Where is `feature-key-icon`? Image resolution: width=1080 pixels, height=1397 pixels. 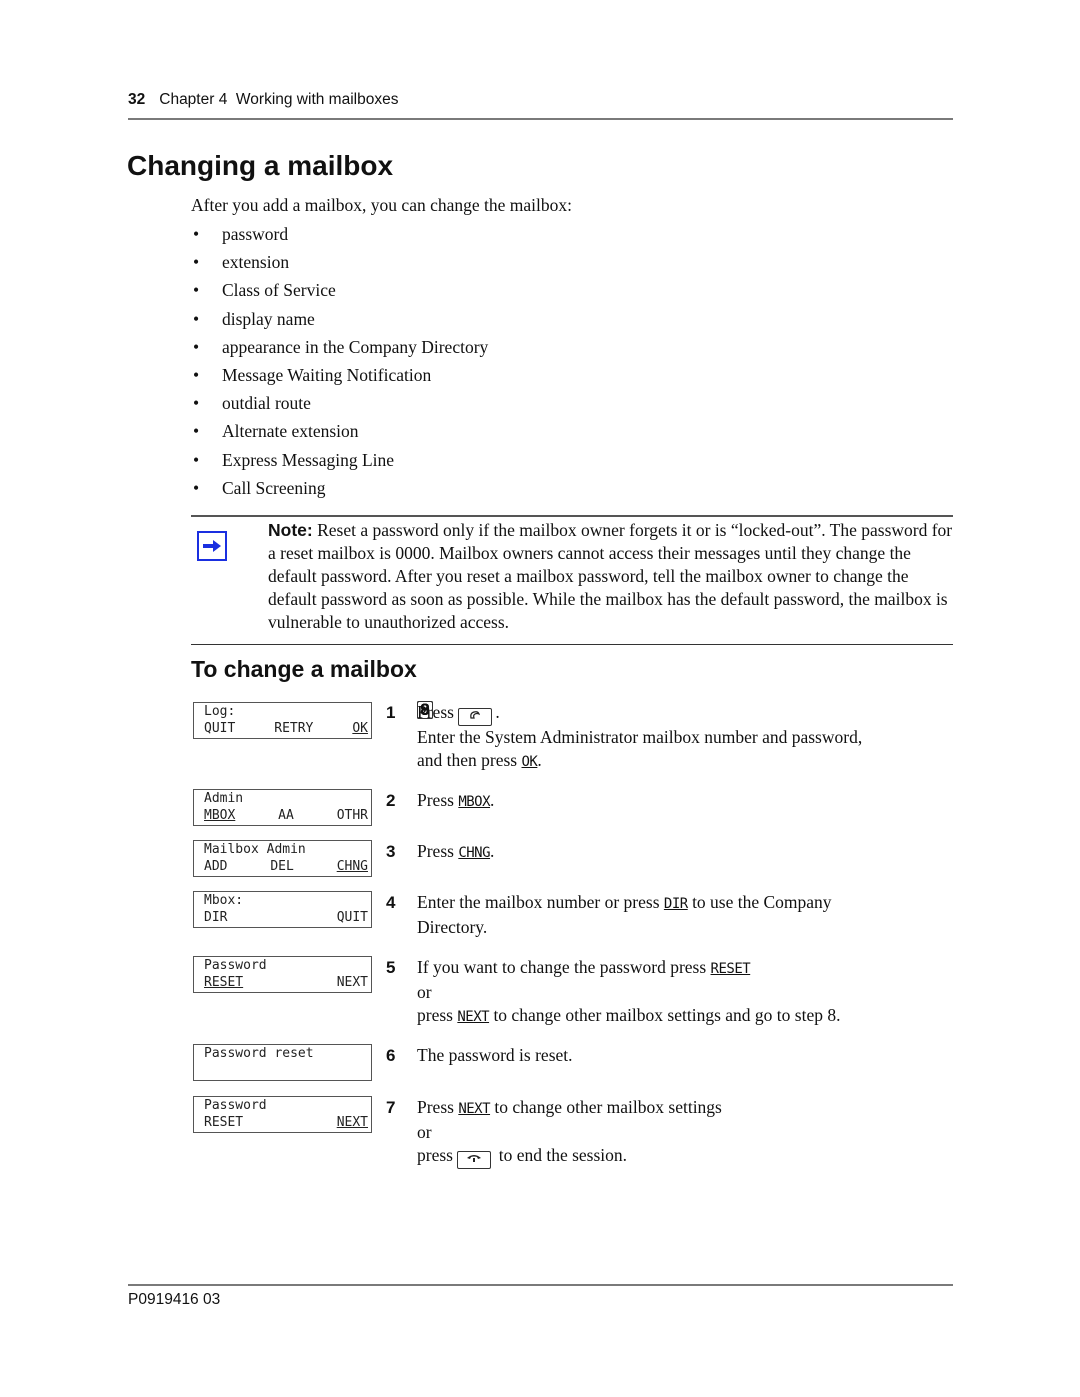
feature-key-icon is located at coordinates (475, 717).